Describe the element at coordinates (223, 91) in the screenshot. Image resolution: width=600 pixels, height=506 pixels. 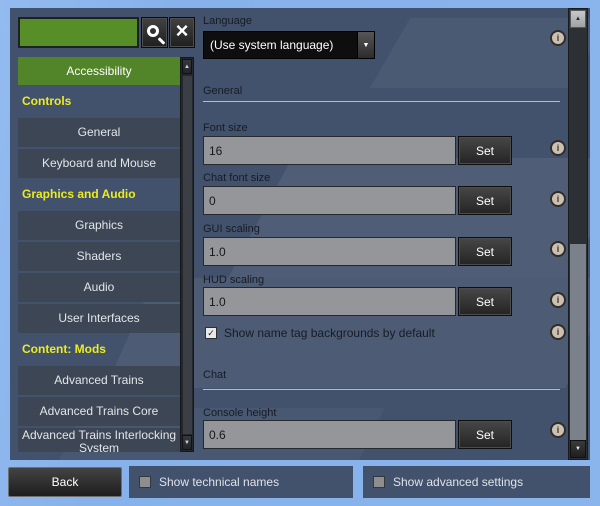
I see `section-header-general: General` at that location.